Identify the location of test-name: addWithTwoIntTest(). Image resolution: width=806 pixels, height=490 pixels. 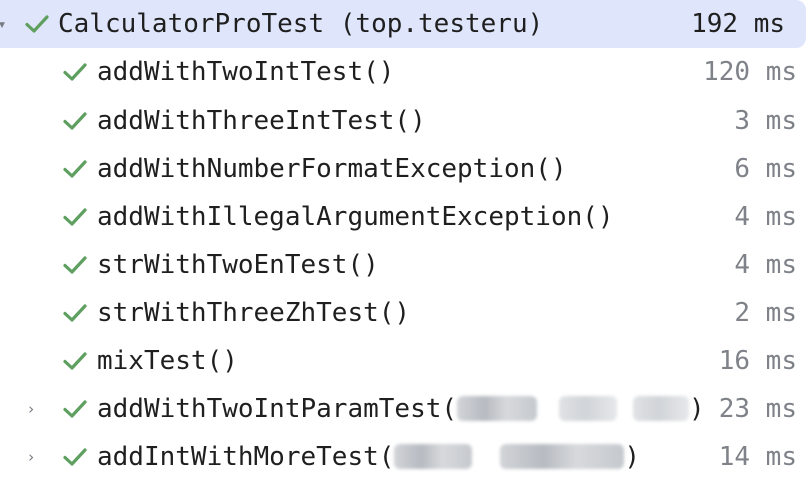
(246, 72).